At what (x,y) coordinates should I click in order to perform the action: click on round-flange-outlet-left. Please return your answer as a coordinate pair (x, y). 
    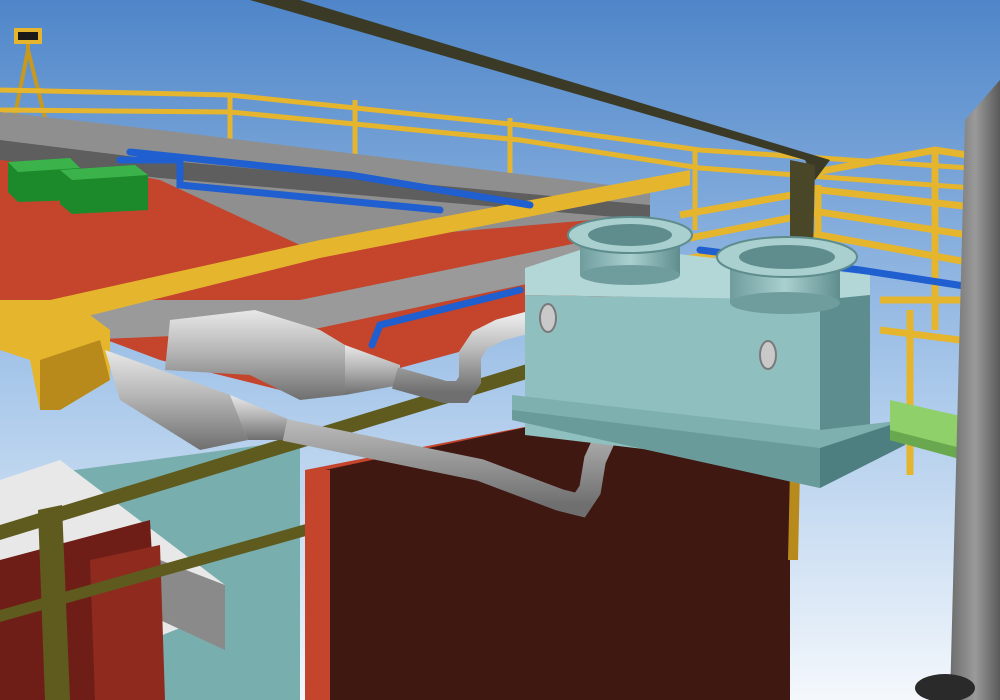
    Looking at the image, I should click on (630, 250).